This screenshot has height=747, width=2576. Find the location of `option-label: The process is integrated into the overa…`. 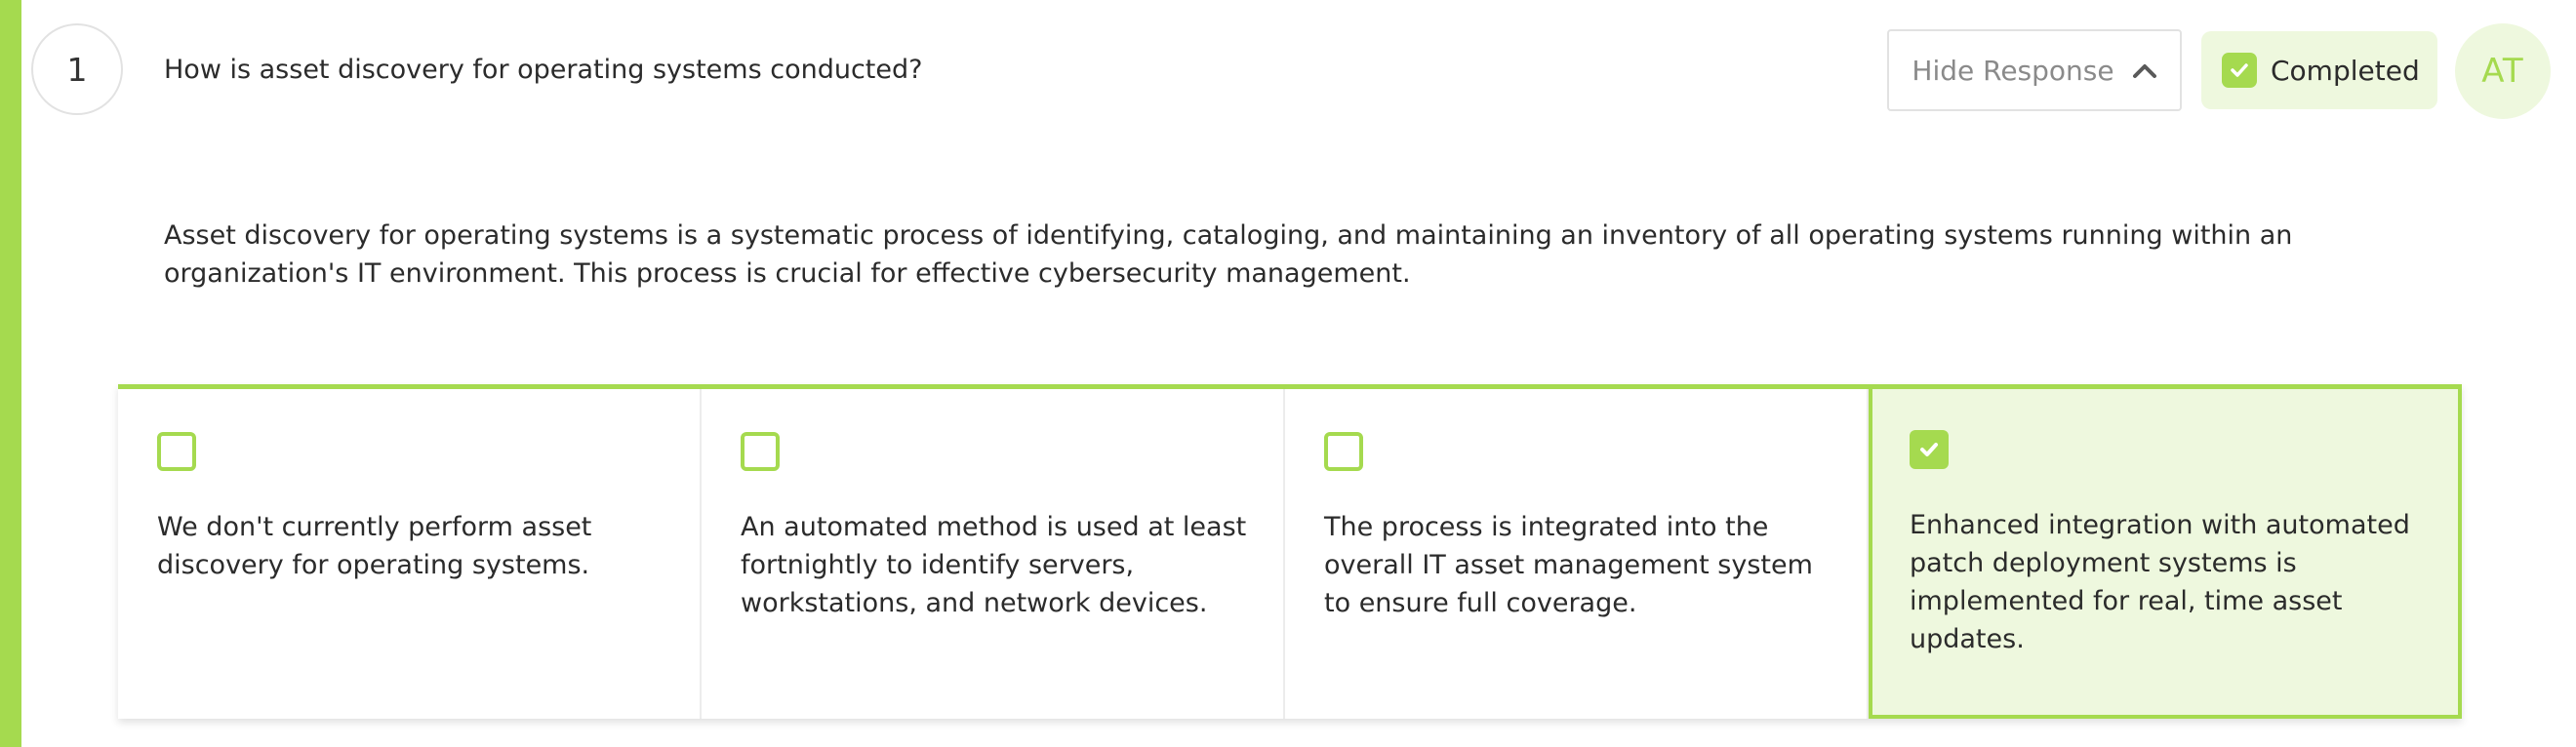

option-label: The process is integrated into the overa… is located at coordinates (1568, 565).